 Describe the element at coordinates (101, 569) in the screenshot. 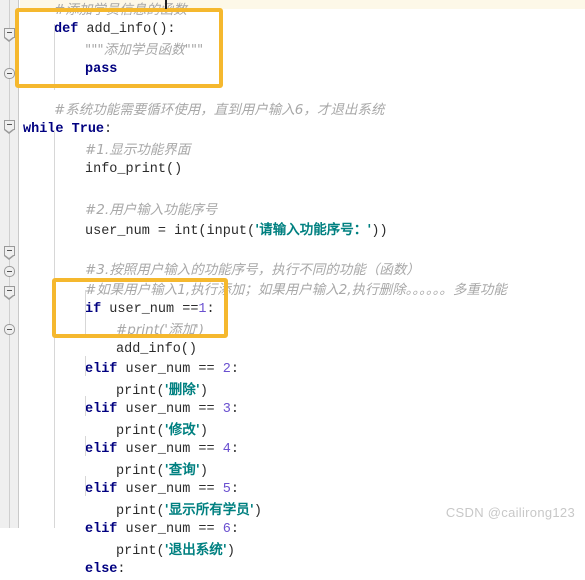

I see `code-token-kw: else` at that location.